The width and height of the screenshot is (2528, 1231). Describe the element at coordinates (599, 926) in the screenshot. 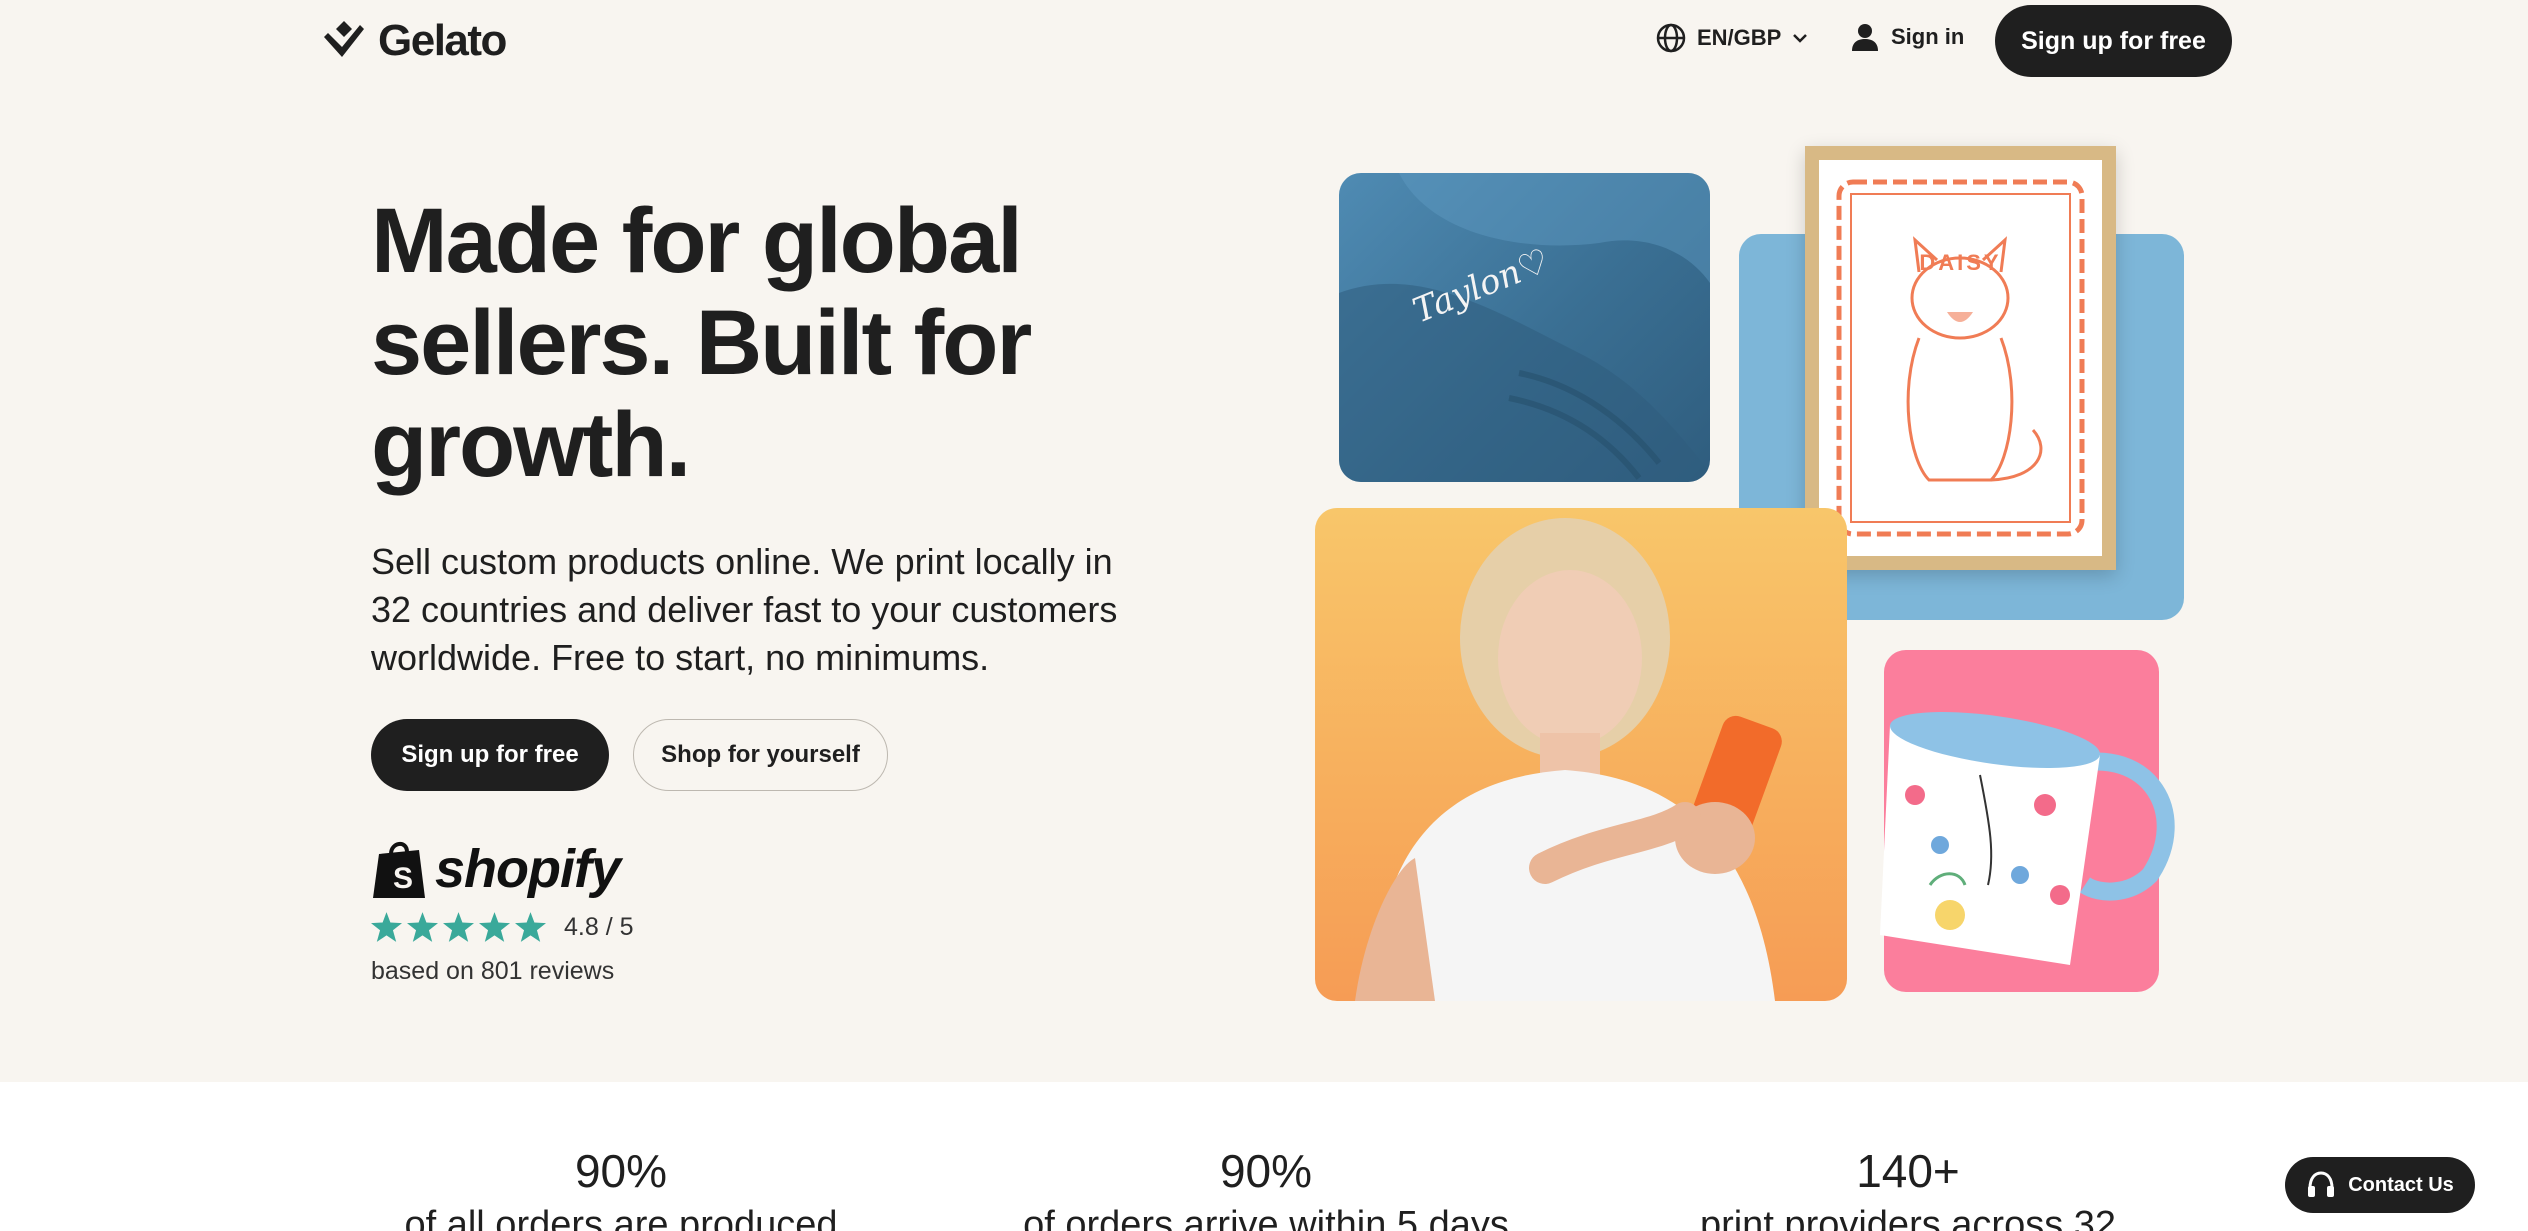

I see `rating-value: 4.8 / 5` at that location.